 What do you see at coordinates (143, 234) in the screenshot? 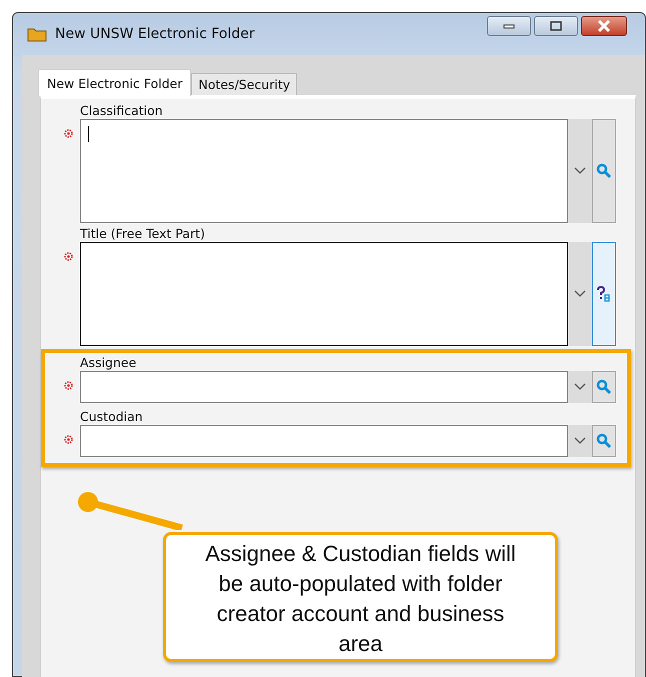
I see `field-label: Title (Free Text Part)` at bounding box center [143, 234].